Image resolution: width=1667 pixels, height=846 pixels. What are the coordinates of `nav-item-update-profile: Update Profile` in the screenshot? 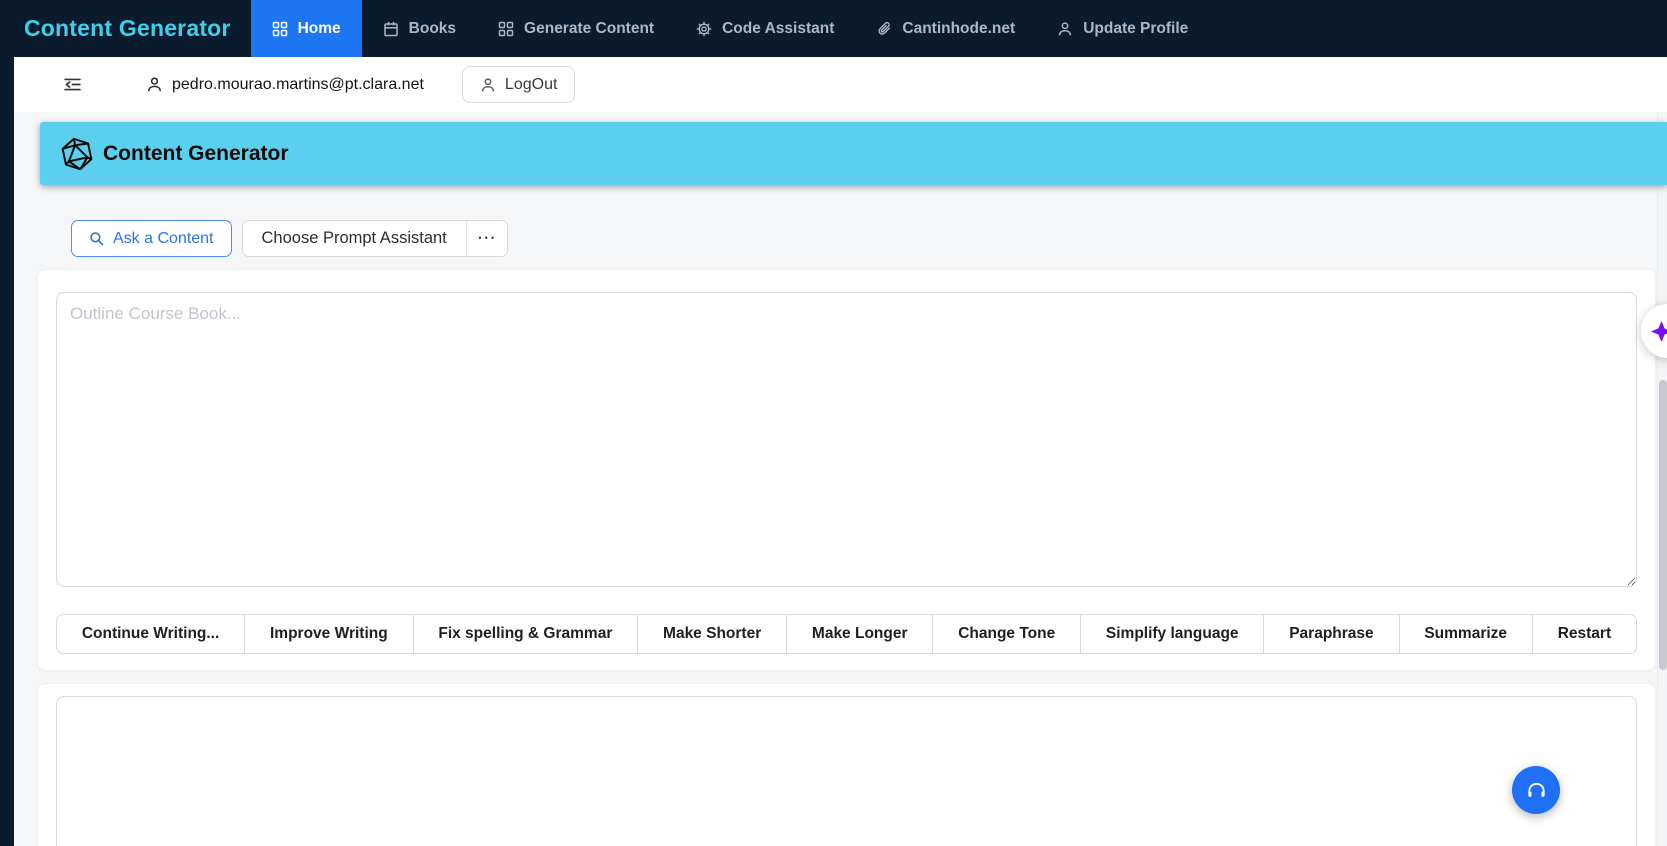 It's located at (1122, 28).